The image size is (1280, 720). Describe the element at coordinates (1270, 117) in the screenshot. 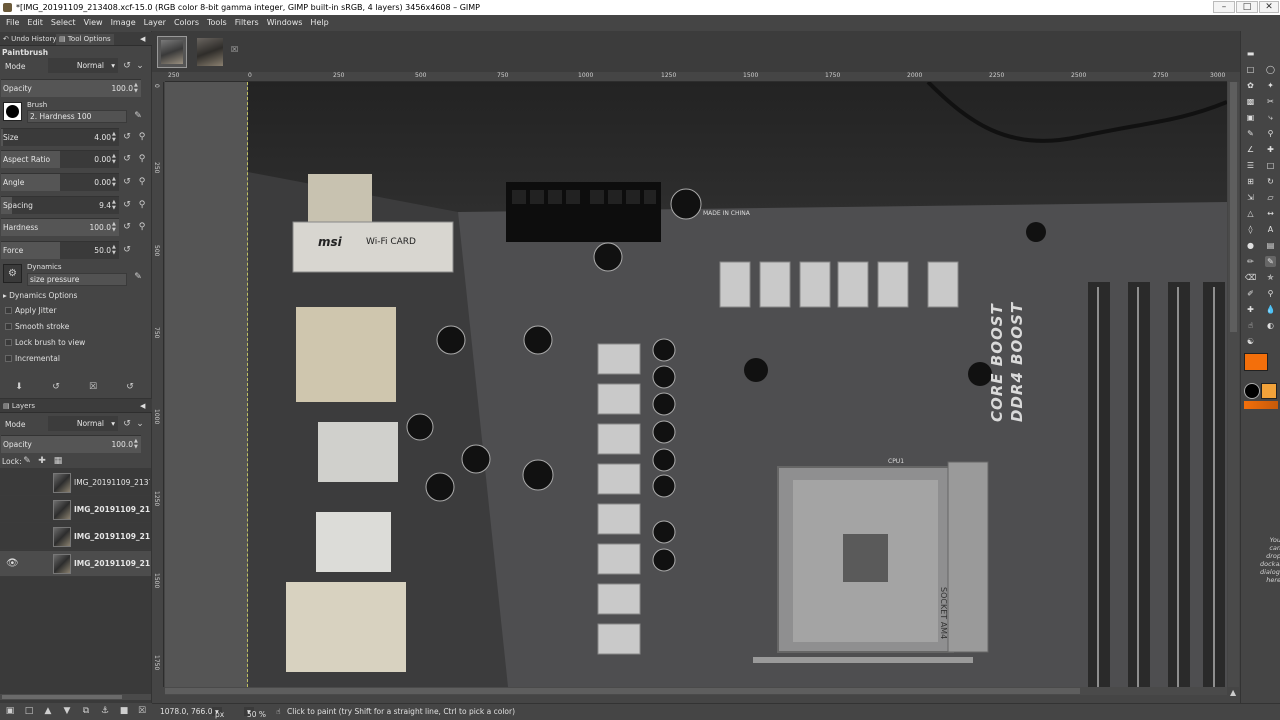

I see `paths-icon: ⤷` at that location.